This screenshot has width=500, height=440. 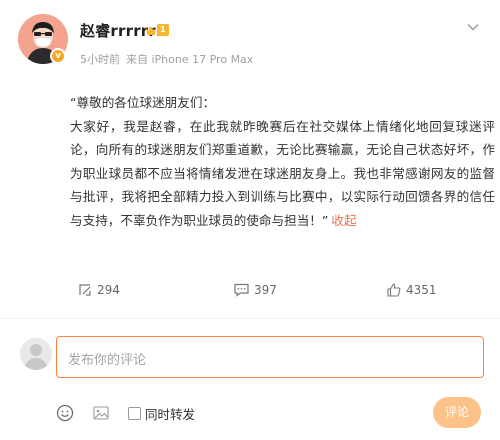 I want to click on repost-icon, so click(x=85, y=290).